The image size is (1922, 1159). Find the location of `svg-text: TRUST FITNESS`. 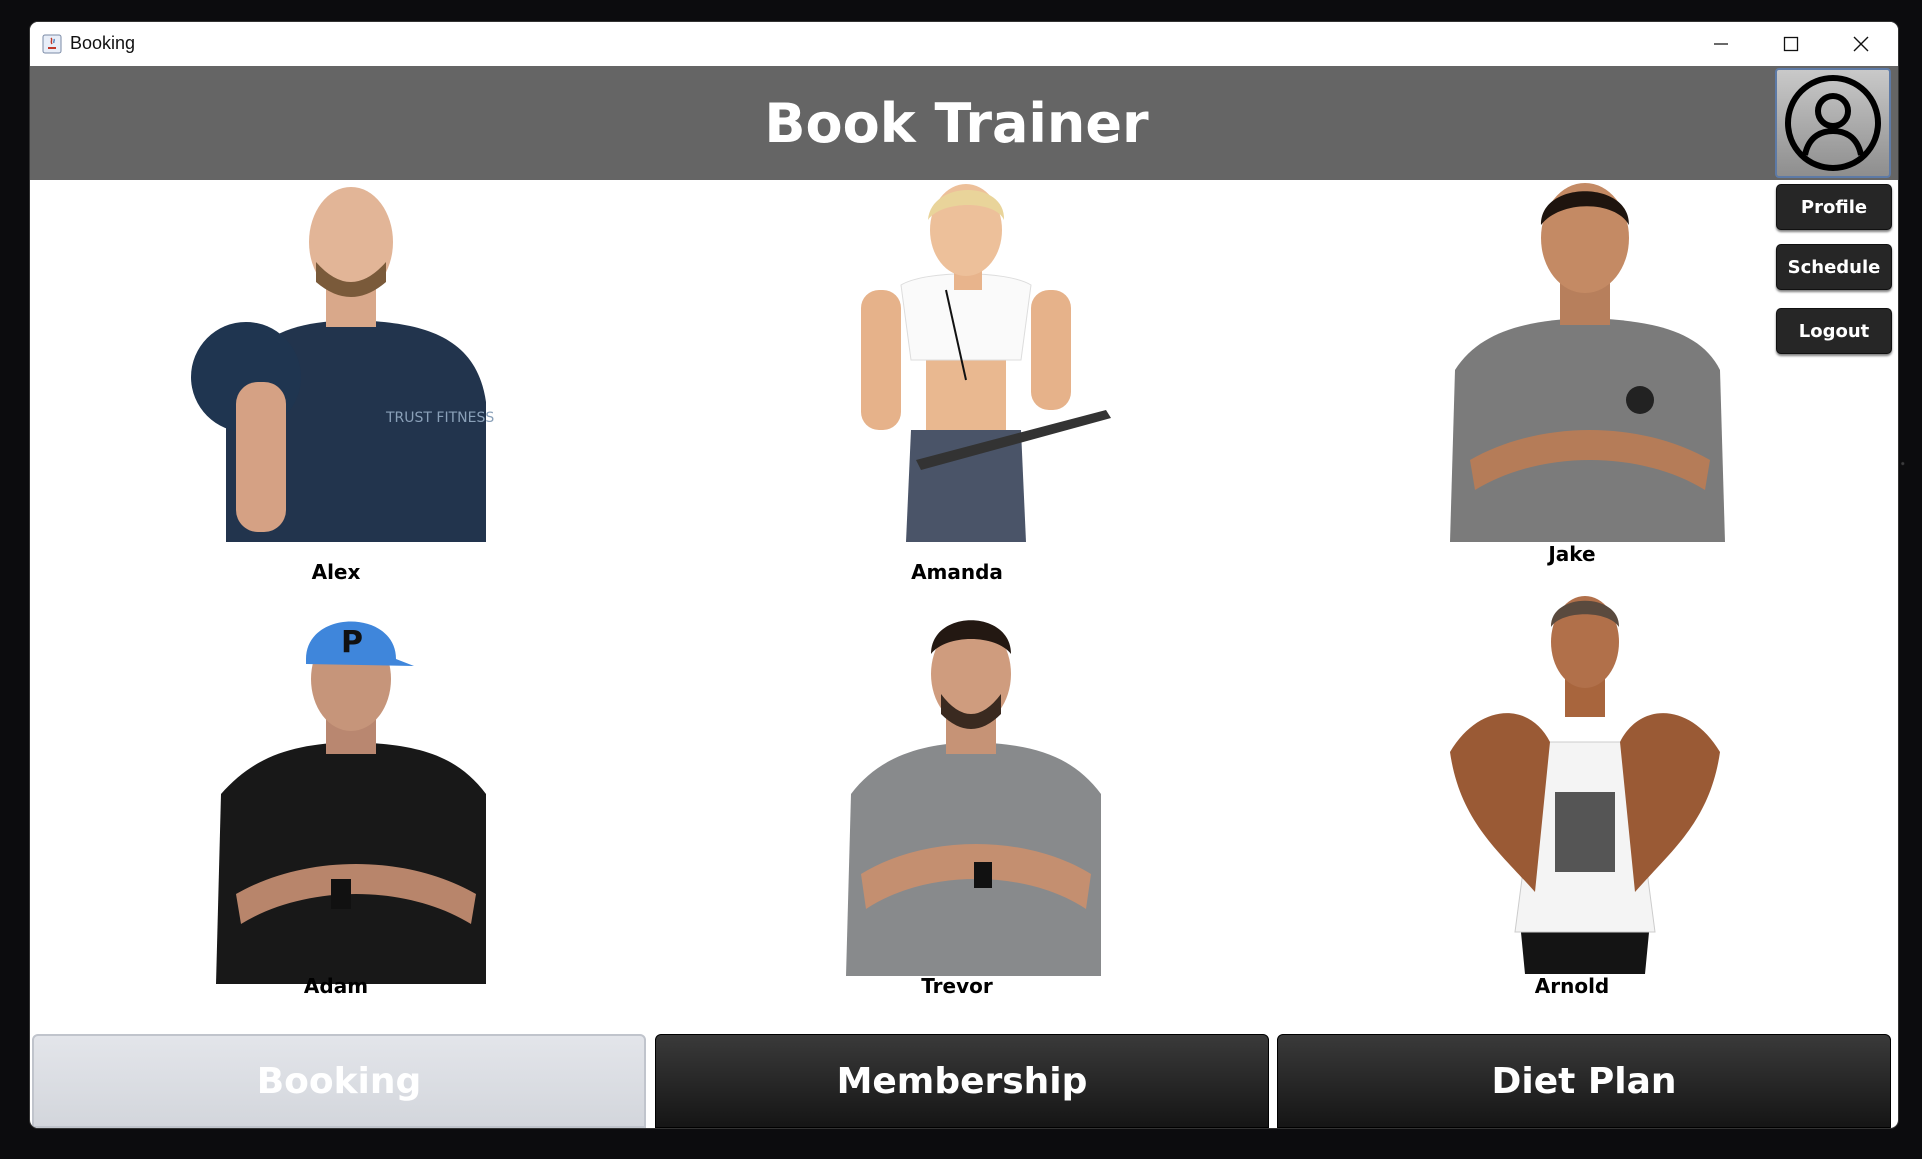

svg-text: TRUST FITNESS is located at coordinates (439, 418).